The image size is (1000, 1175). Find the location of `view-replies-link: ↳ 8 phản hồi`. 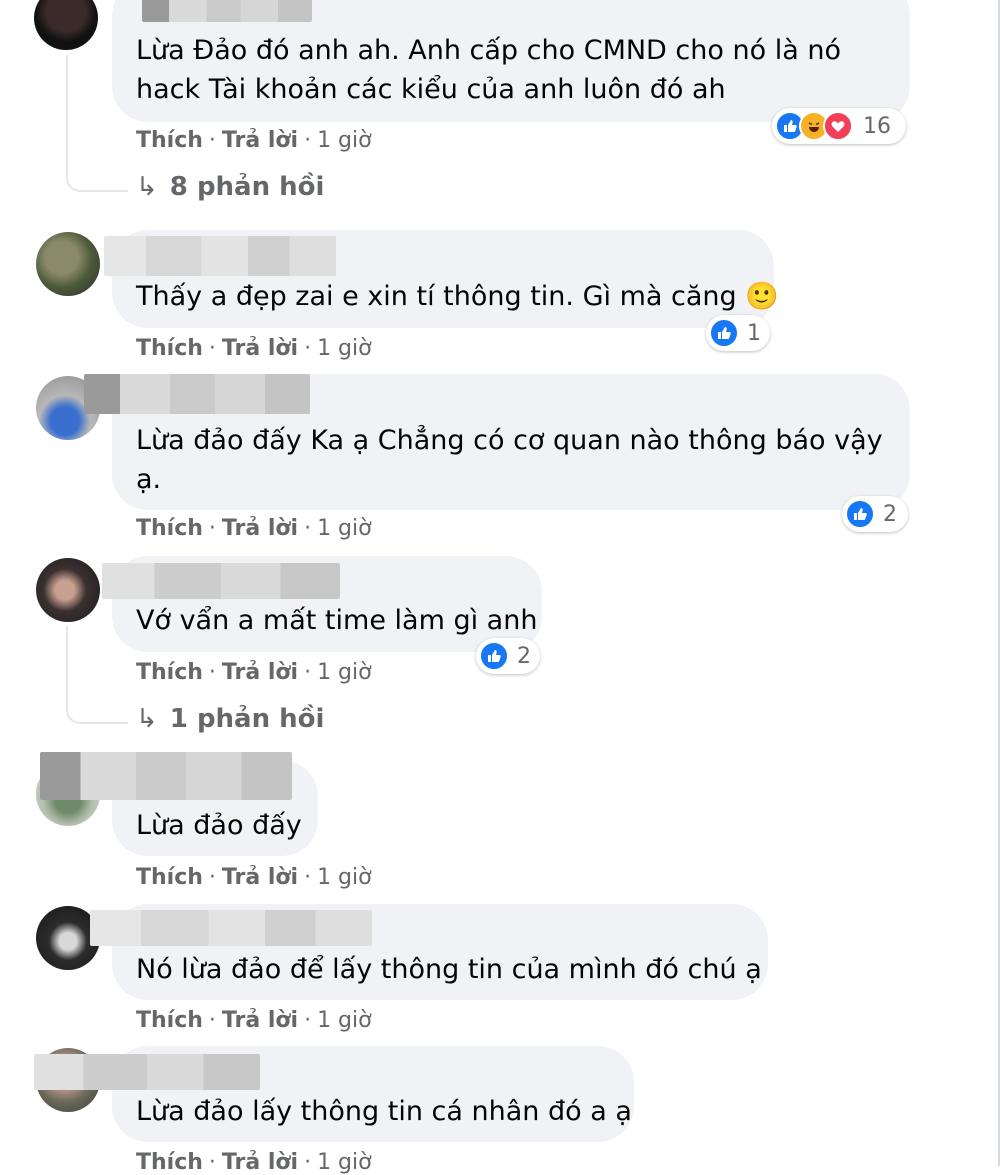

view-replies-link: ↳ 8 phản hồi is located at coordinates (230, 187).